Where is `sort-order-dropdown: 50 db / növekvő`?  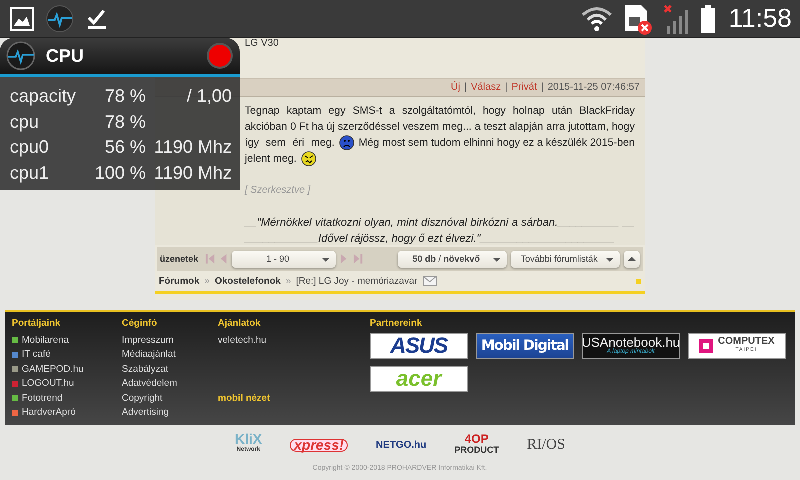 sort-order-dropdown: 50 db / növekvő is located at coordinates (453, 259).